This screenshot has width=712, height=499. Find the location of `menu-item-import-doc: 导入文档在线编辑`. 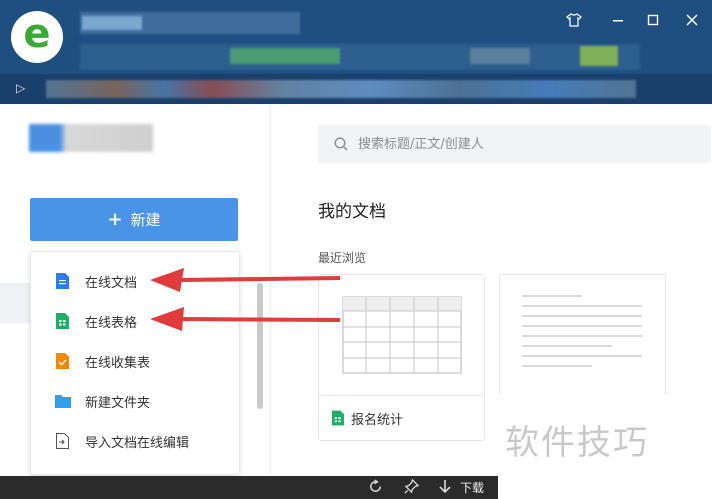

menu-item-import-doc: 导入文档在线编辑 is located at coordinates (135, 441).